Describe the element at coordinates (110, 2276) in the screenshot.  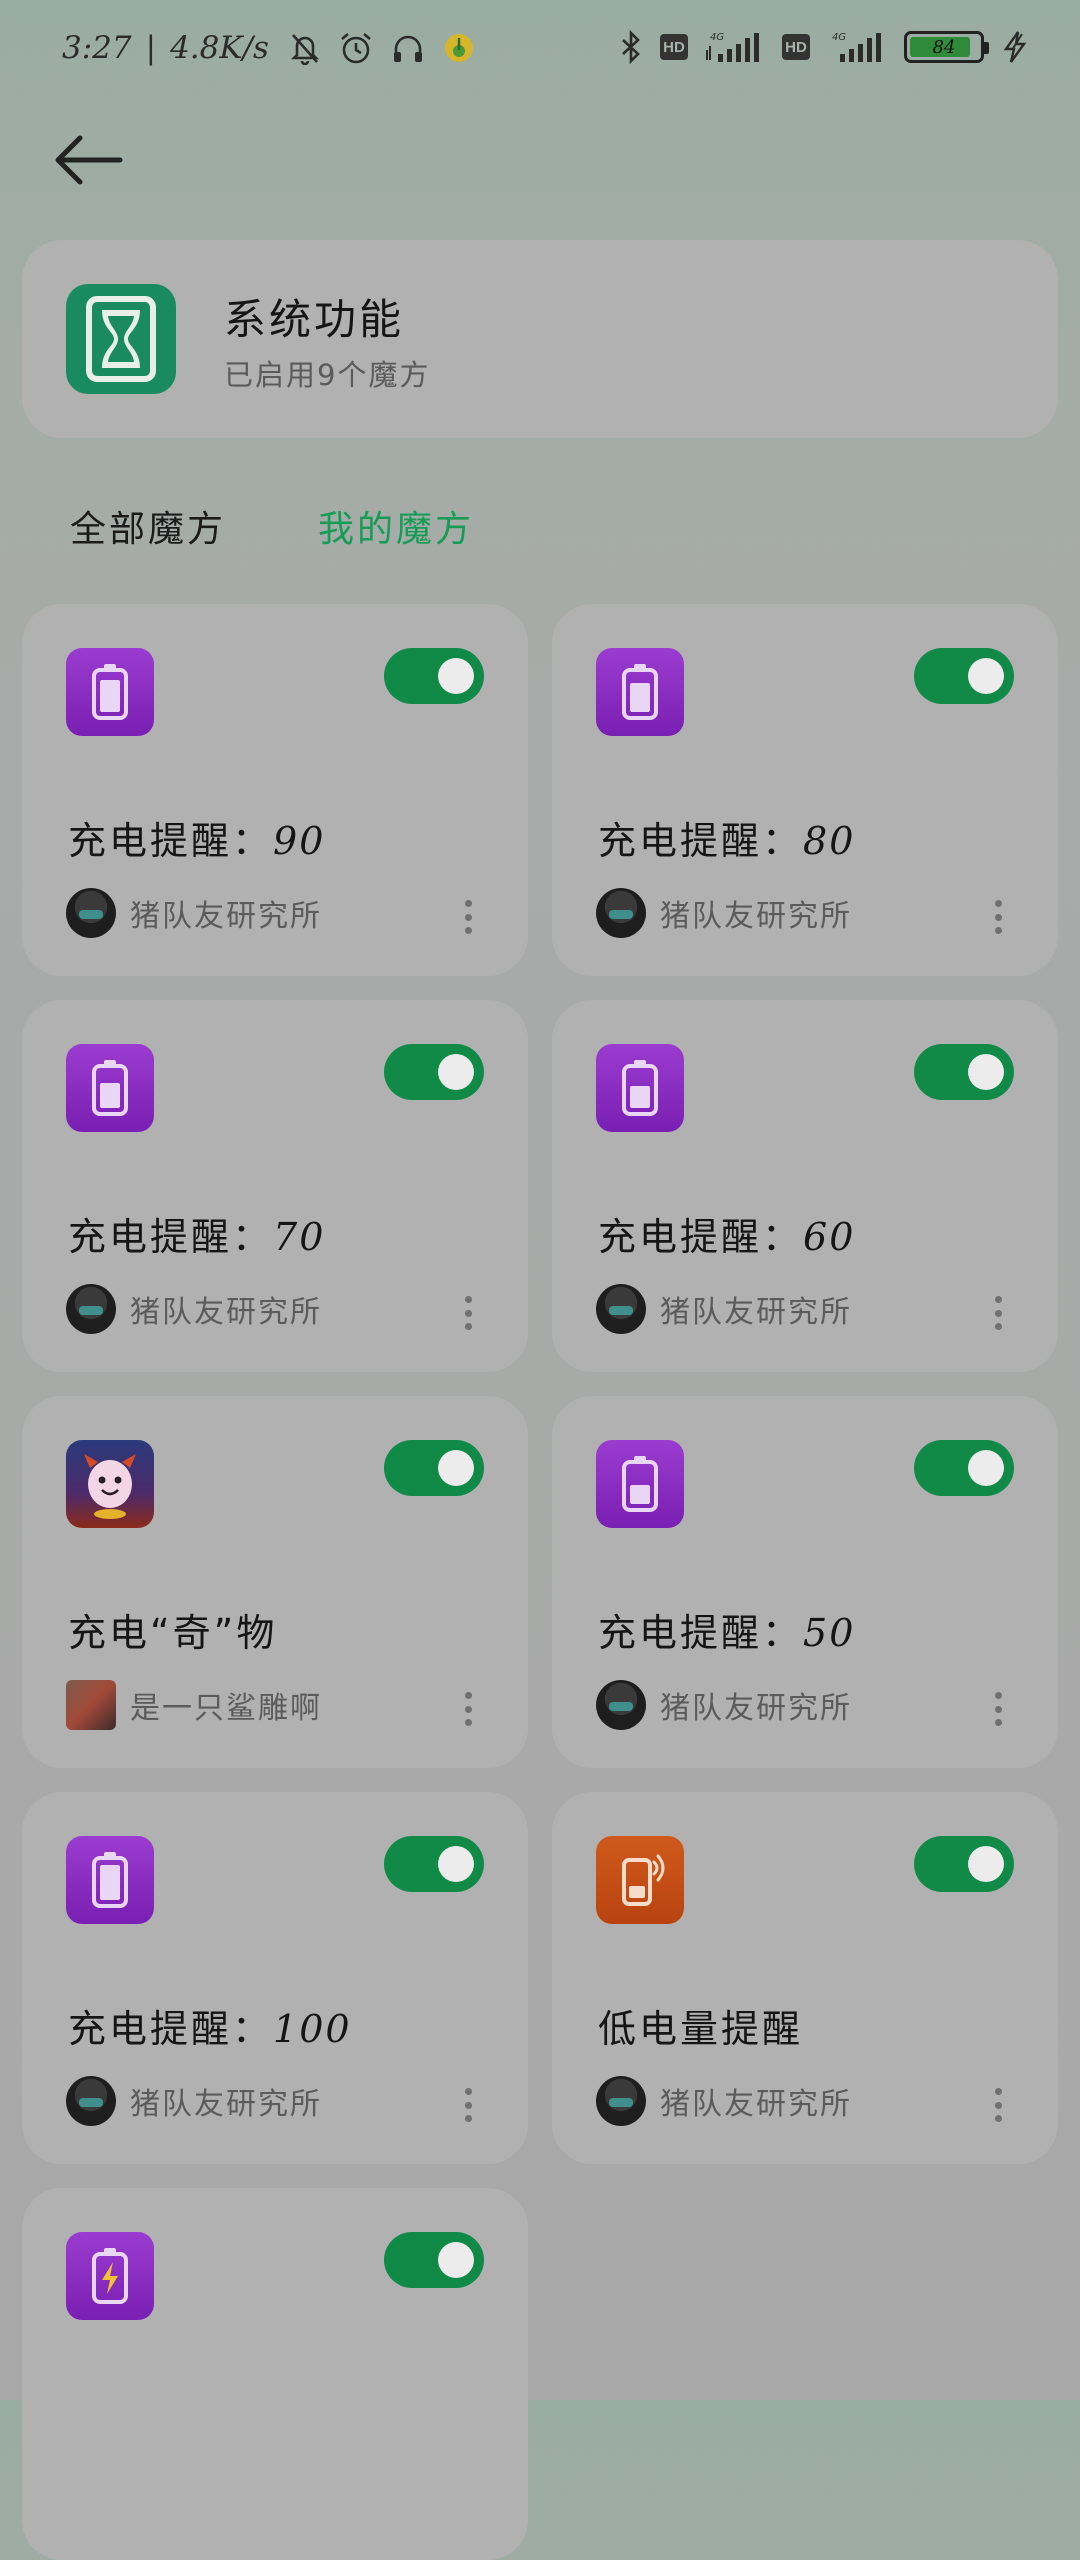
I see `battery-charging-icon` at that location.